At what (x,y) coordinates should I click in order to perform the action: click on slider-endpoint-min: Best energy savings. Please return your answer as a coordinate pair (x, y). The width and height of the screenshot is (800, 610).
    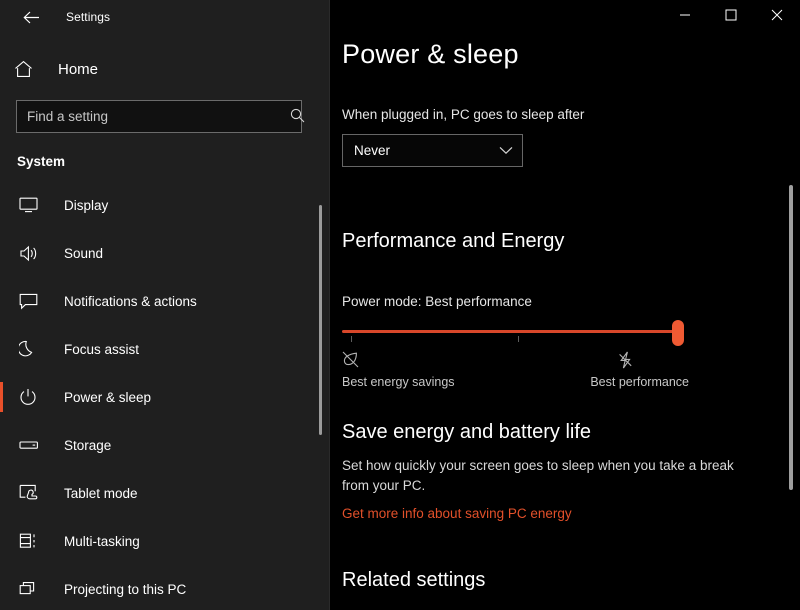
    Looking at the image, I should click on (398, 370).